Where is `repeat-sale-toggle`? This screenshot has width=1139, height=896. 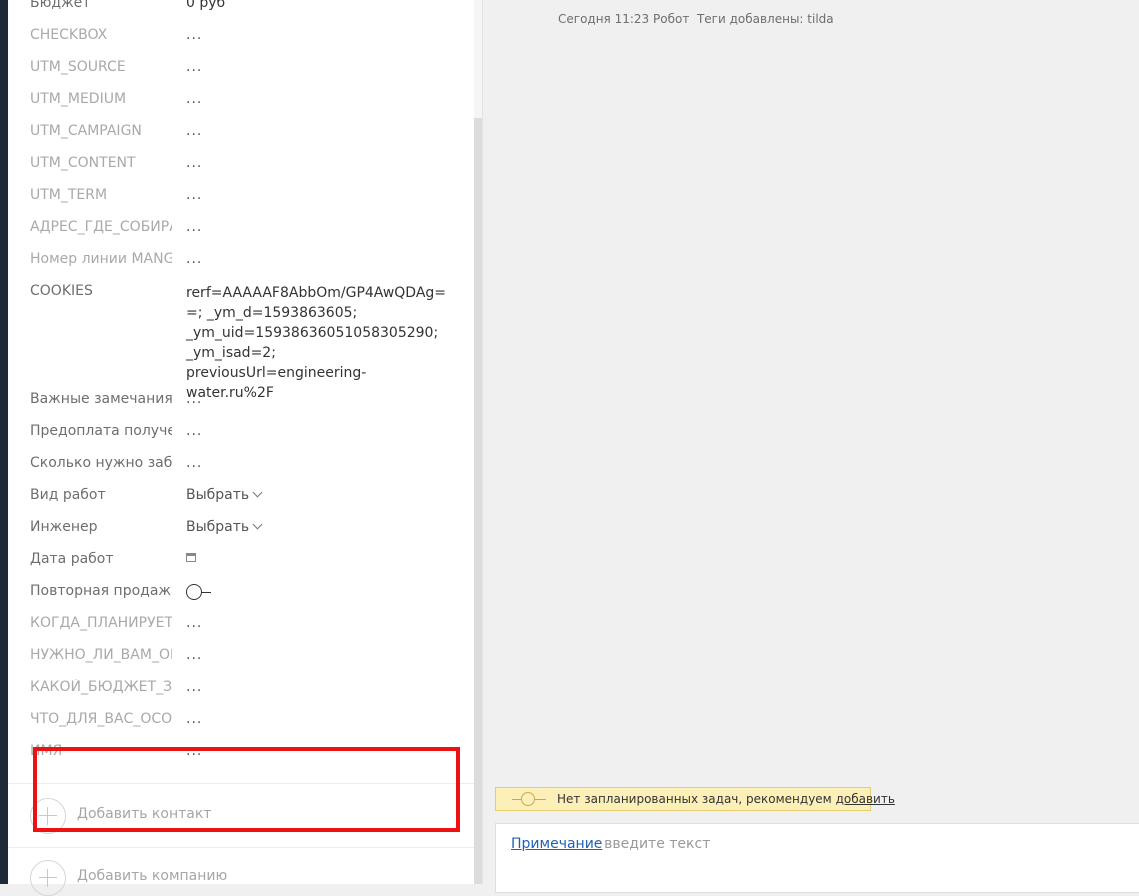
repeat-sale-toggle is located at coordinates (201, 592).